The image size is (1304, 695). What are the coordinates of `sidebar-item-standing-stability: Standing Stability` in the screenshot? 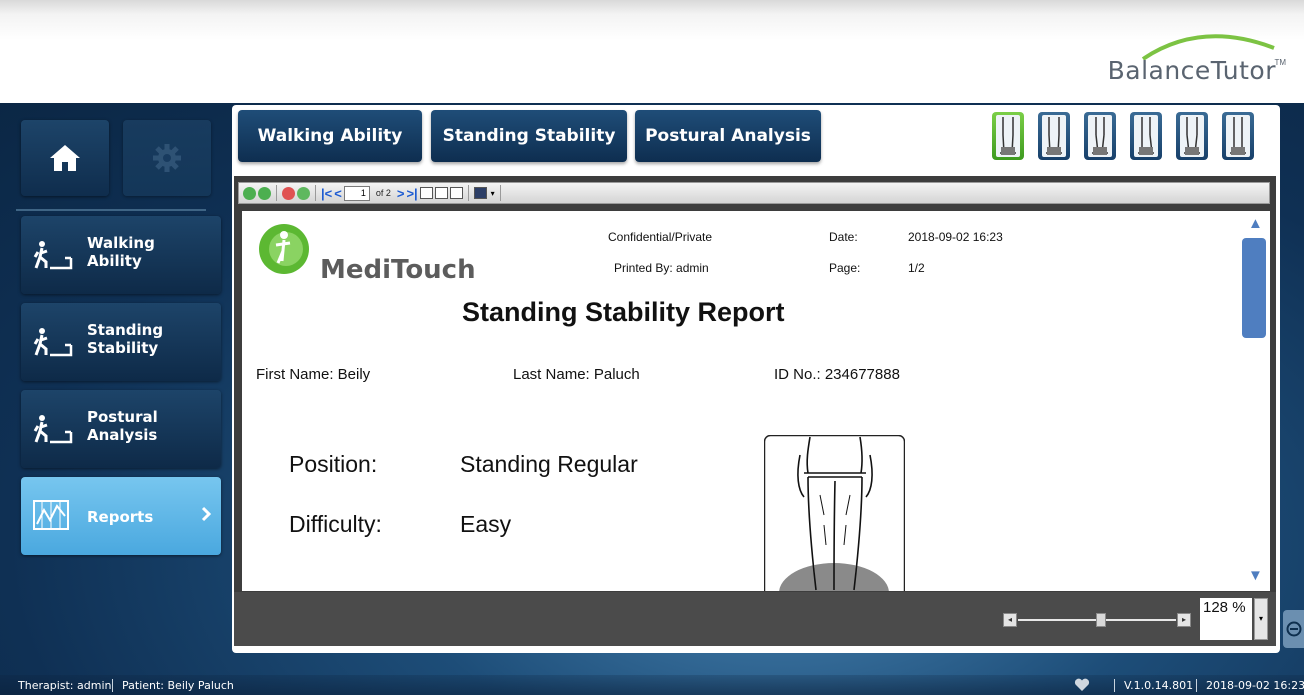 It's located at (121, 342).